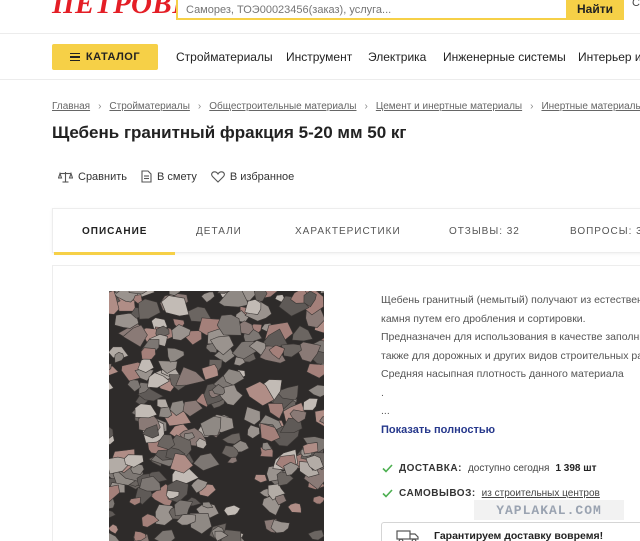 The width and height of the screenshot is (640, 541). Describe the element at coordinates (437, 493) in the screenshot. I see `pickup-key: САМОВЫВОЗ:` at that location.